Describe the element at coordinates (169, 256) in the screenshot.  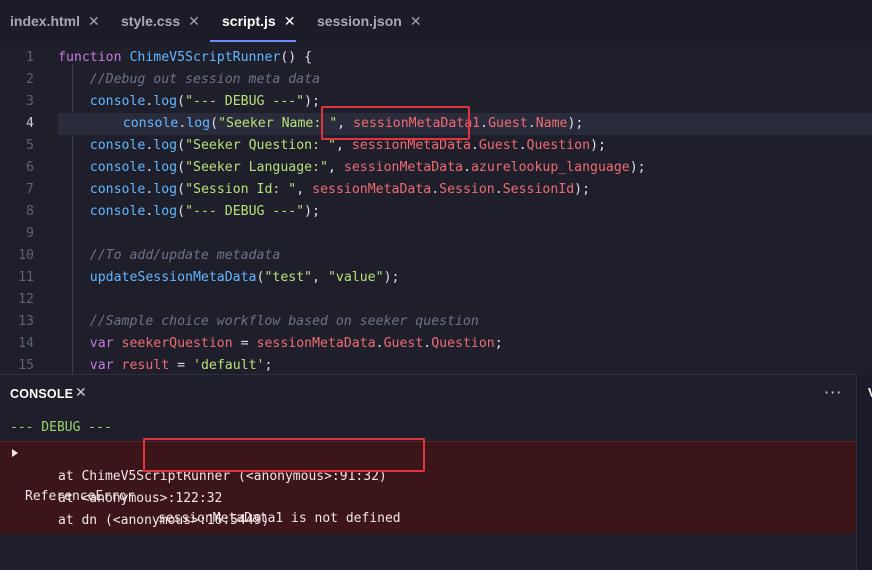
I see `code-text: //To add/update metadata` at that location.